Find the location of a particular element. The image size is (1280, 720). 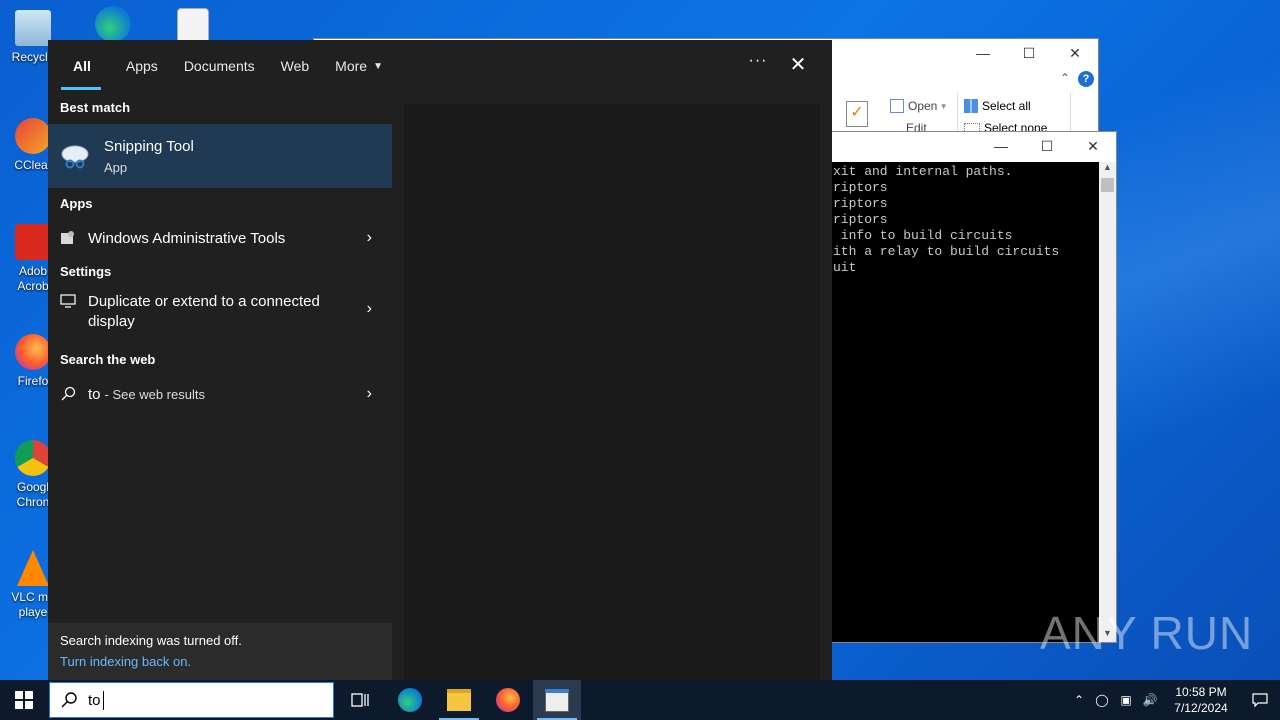

ccleaner-icon is located at coordinates (33, 136).